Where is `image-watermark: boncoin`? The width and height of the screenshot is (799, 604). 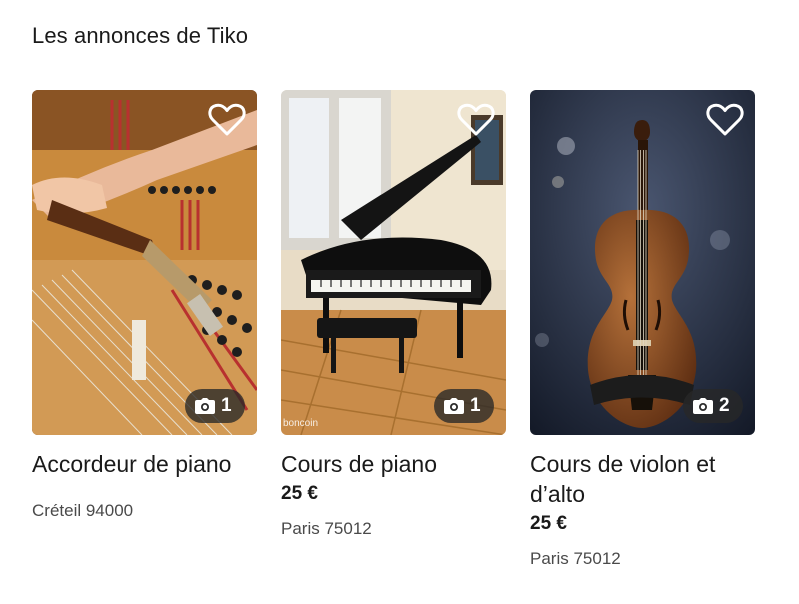 image-watermark: boncoin is located at coordinates (301, 423).